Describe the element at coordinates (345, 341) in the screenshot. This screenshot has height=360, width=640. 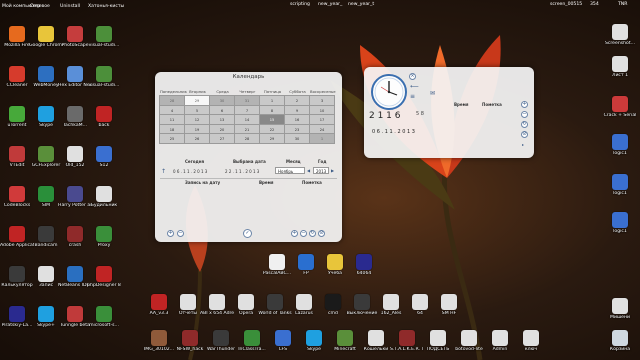
I see `desktop-icon: Minecraft` at that location.